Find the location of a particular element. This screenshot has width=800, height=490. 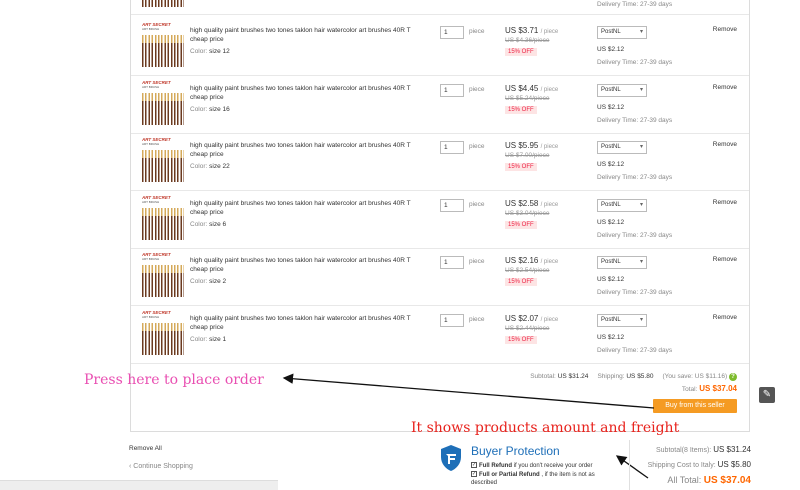

arrow-to-summary is located at coordinates (632, 467).